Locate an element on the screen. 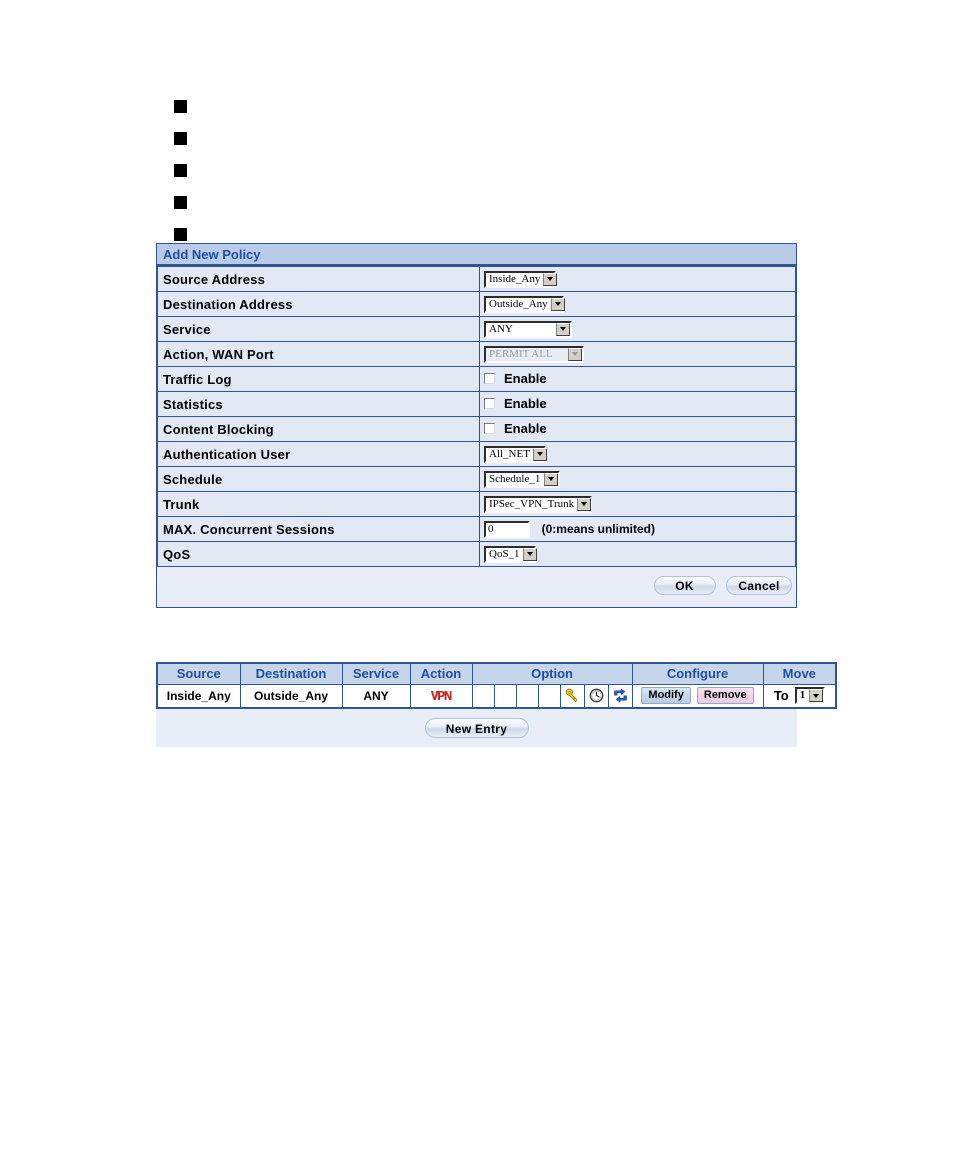 This screenshot has width=954, height=1155. form-row-traffic-log: Traffic Log Enable is located at coordinates (476, 379).